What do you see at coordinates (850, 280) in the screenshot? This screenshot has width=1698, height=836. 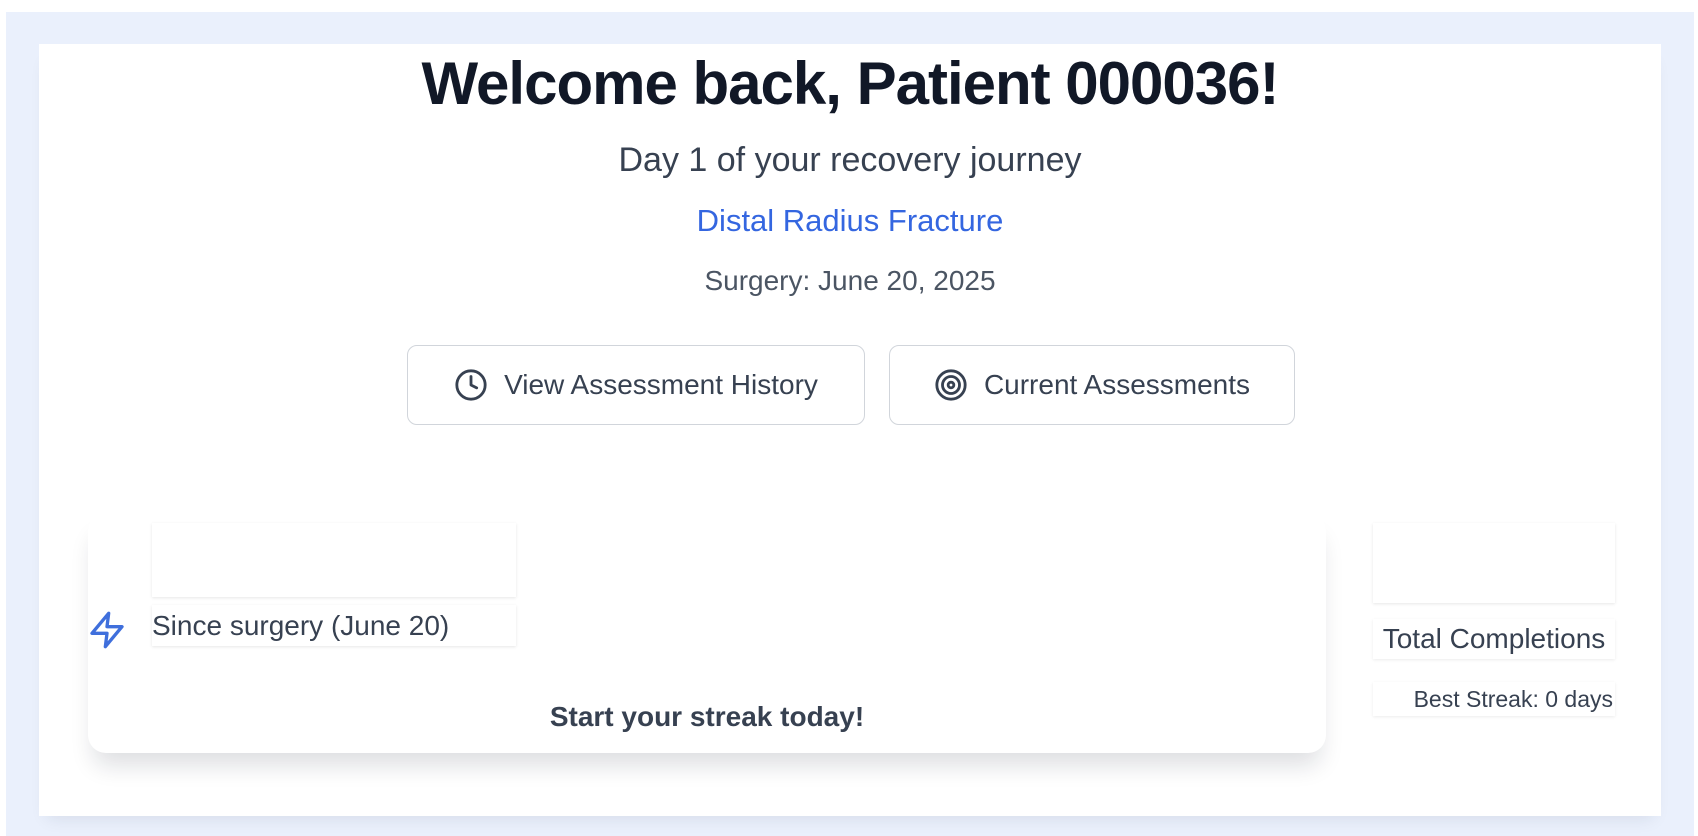 I see `surgery-date: Surgery: June 20, 2025` at bounding box center [850, 280].